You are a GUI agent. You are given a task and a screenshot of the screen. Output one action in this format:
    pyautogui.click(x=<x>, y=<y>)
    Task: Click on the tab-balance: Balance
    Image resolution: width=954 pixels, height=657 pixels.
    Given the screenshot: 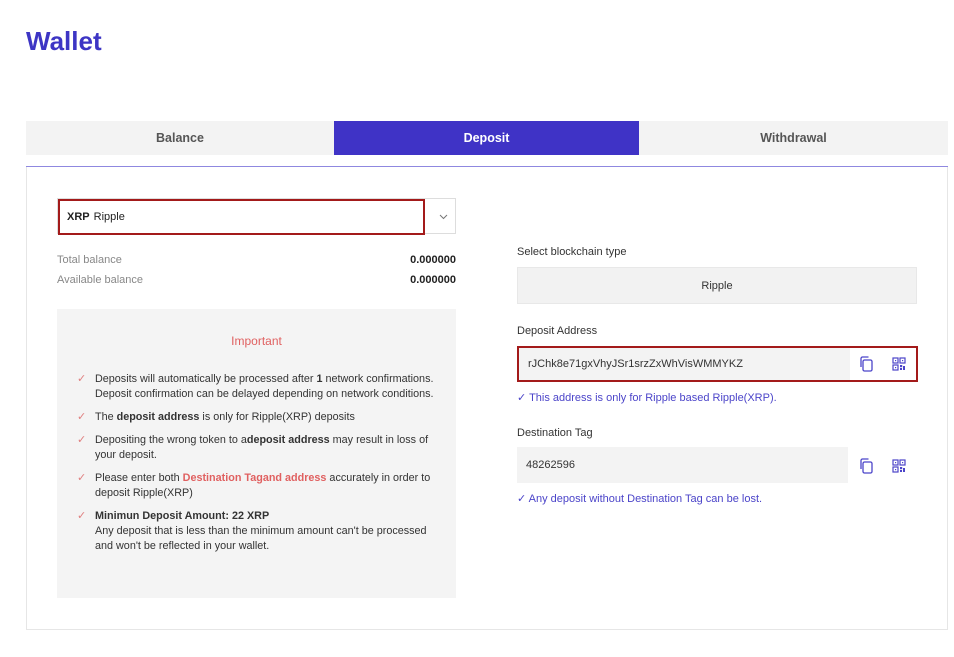 What is the action you would take?
    pyautogui.click(x=180, y=138)
    